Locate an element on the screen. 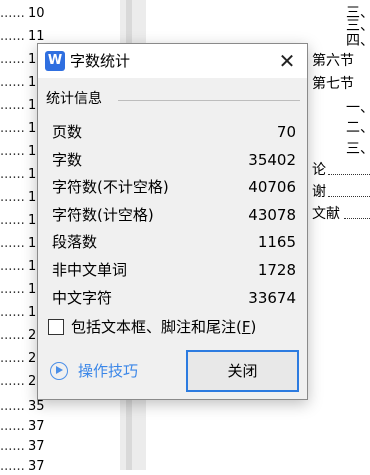  toc-heading: 第七节 is located at coordinates (333, 84).